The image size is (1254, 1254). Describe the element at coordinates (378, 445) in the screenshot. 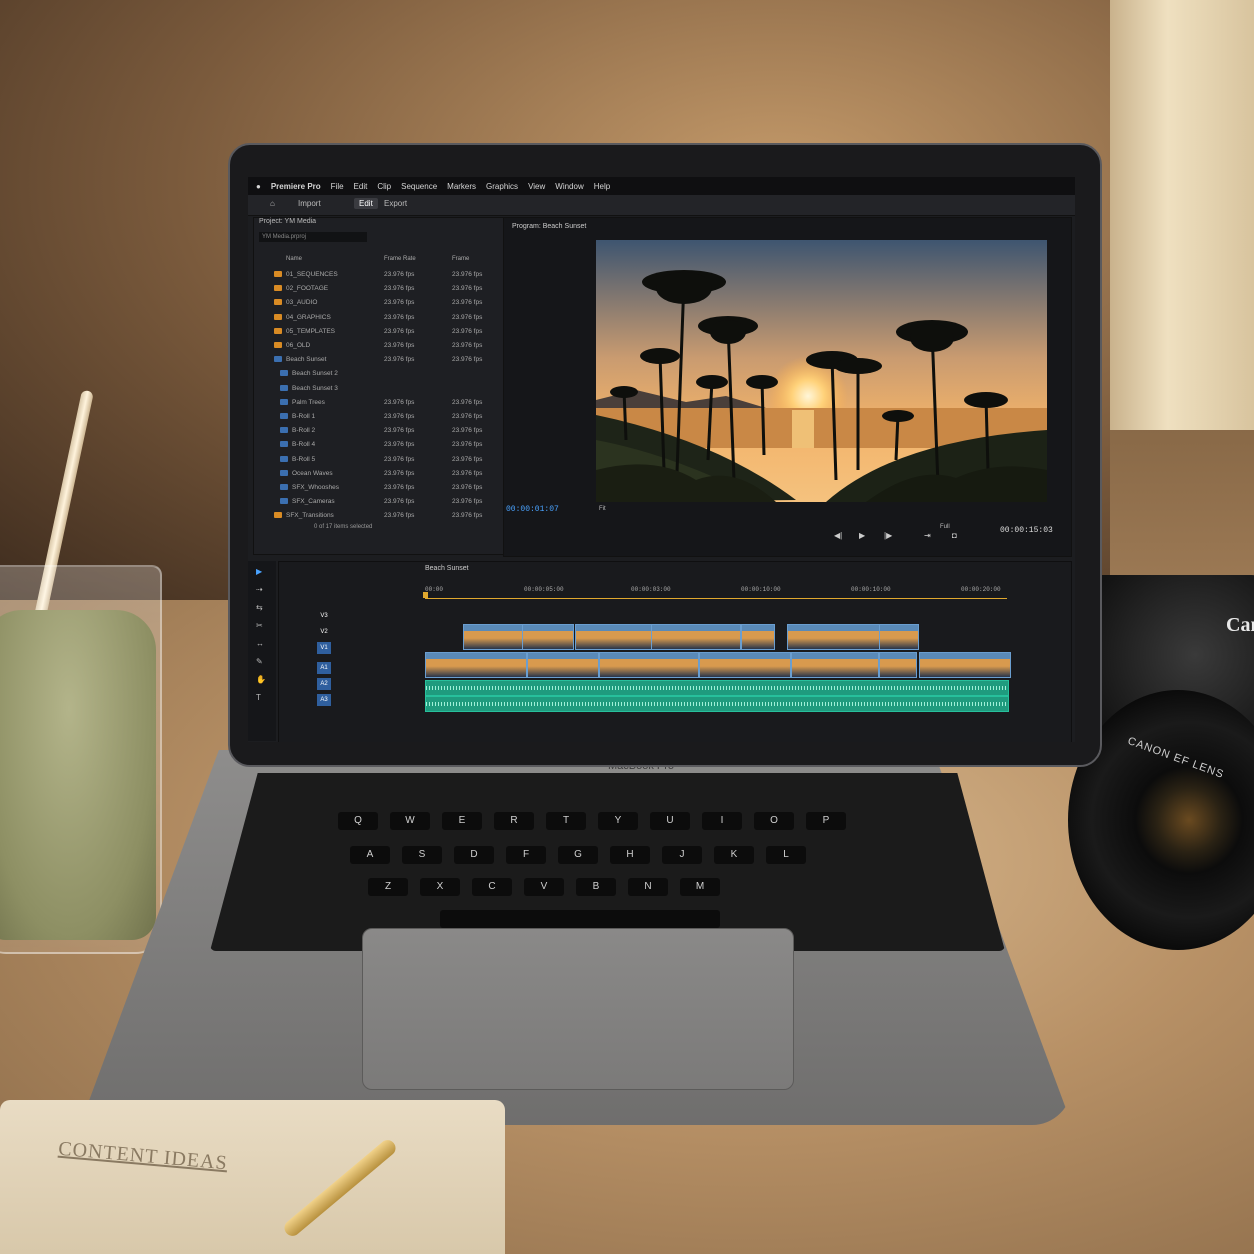

I see `project-item: B-Roll 4 23.976 fps 23.976 fps` at that location.